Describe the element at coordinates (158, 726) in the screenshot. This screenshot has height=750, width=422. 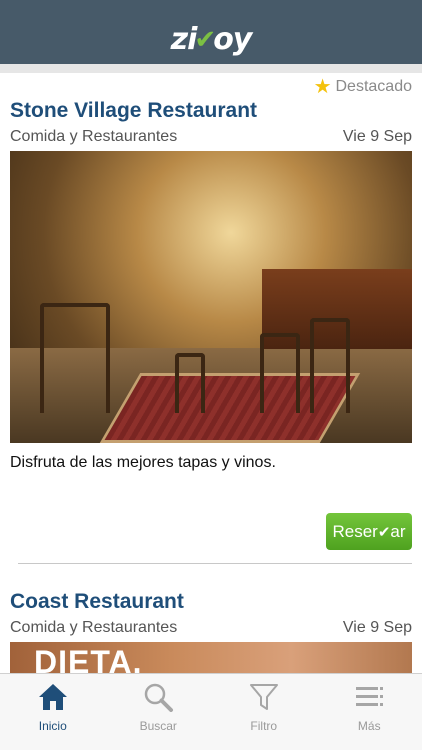
I see `tab-label: Buscar` at that location.